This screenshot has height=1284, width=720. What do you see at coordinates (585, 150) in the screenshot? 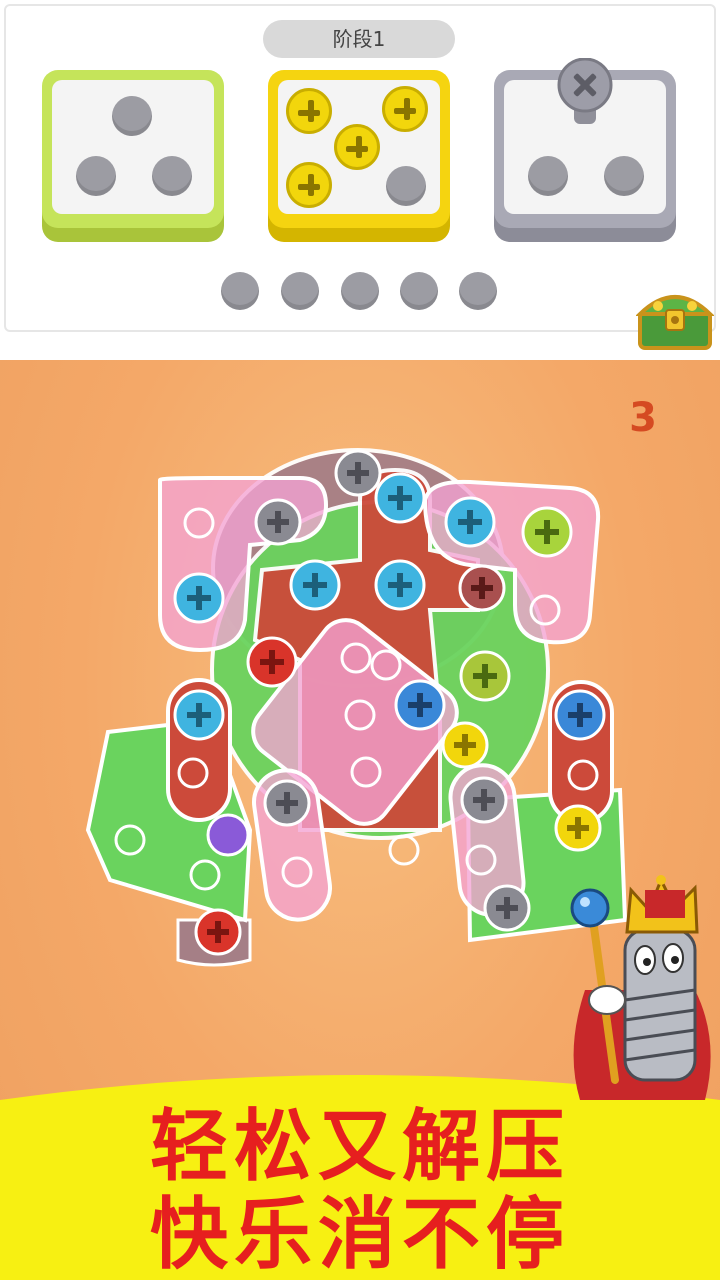
I see `target-box-gray` at bounding box center [585, 150].